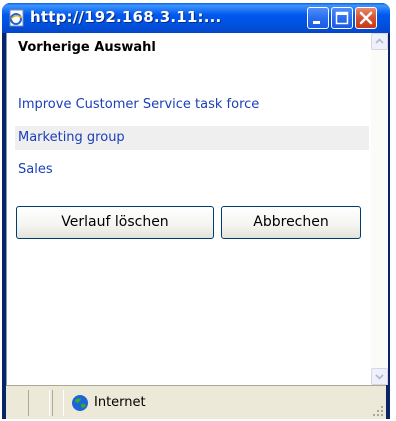  What do you see at coordinates (377, 410) in the screenshot?
I see `resize-grip-icon` at bounding box center [377, 410].